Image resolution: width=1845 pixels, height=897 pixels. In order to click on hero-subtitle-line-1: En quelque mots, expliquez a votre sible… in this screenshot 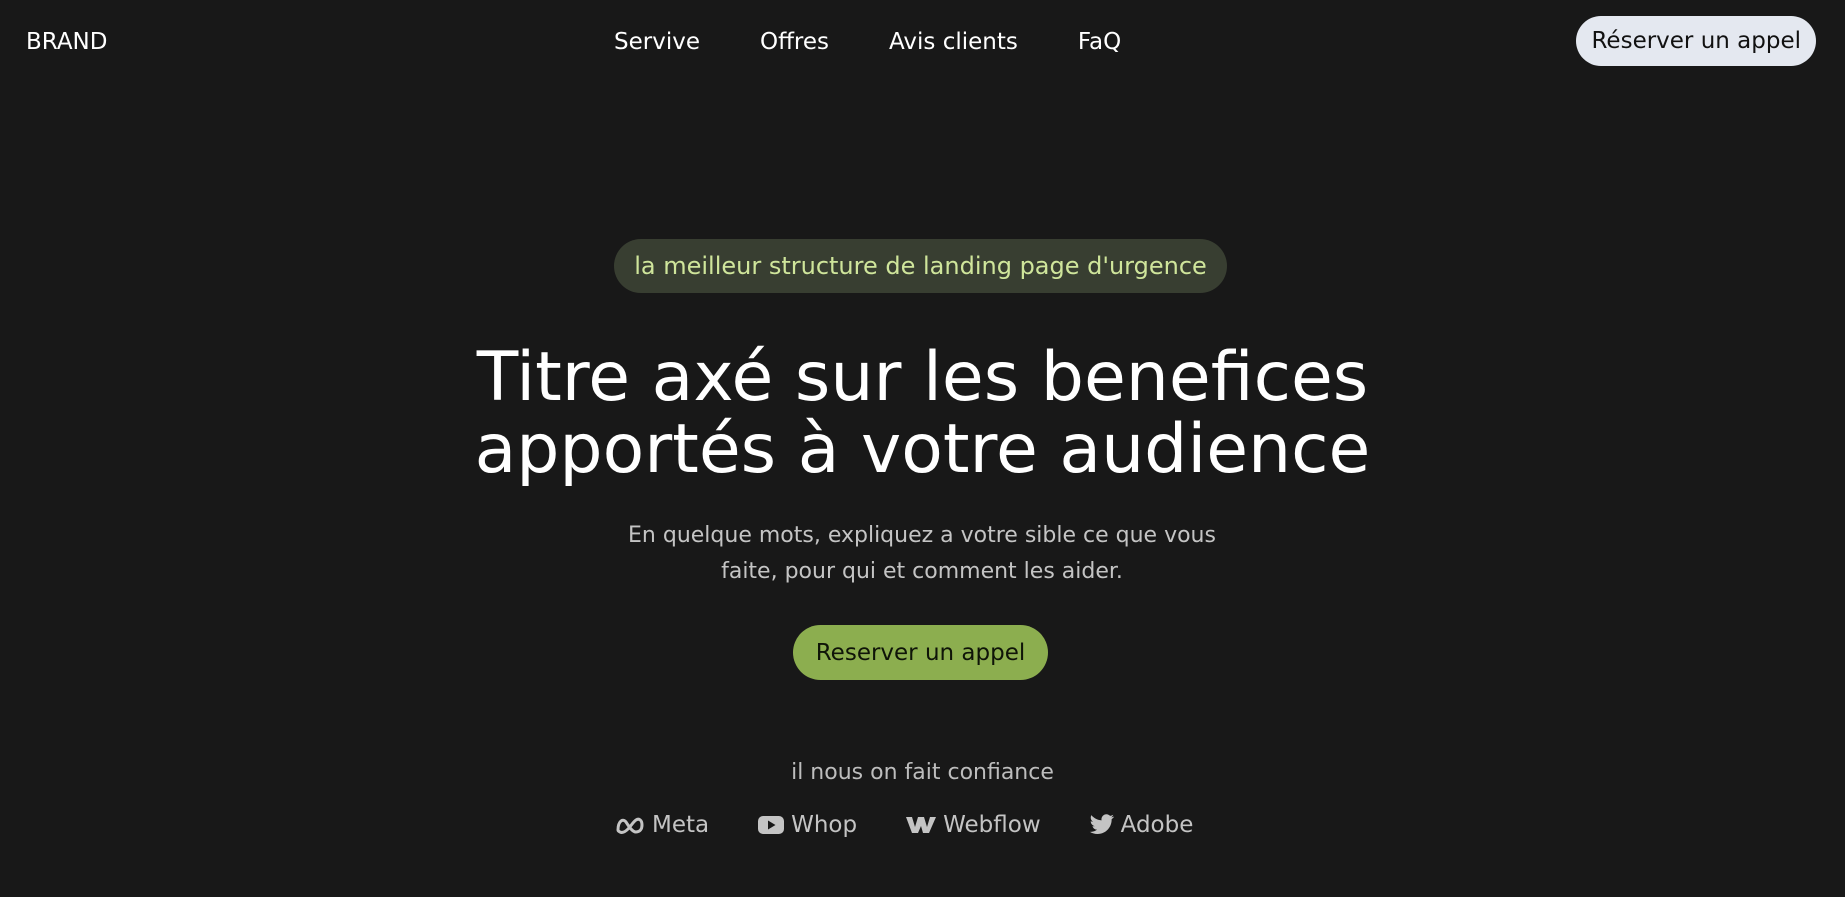, I will do `click(922, 535)`.